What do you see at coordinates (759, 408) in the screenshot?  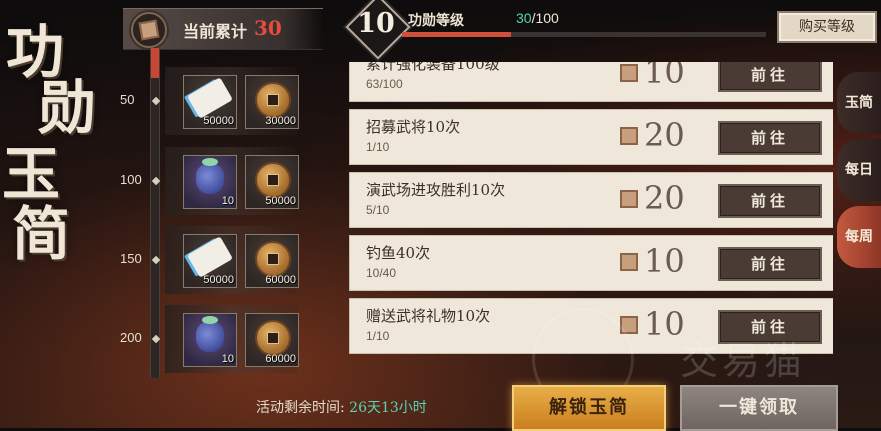 I see `claim-all-button: 一键领取` at bounding box center [759, 408].